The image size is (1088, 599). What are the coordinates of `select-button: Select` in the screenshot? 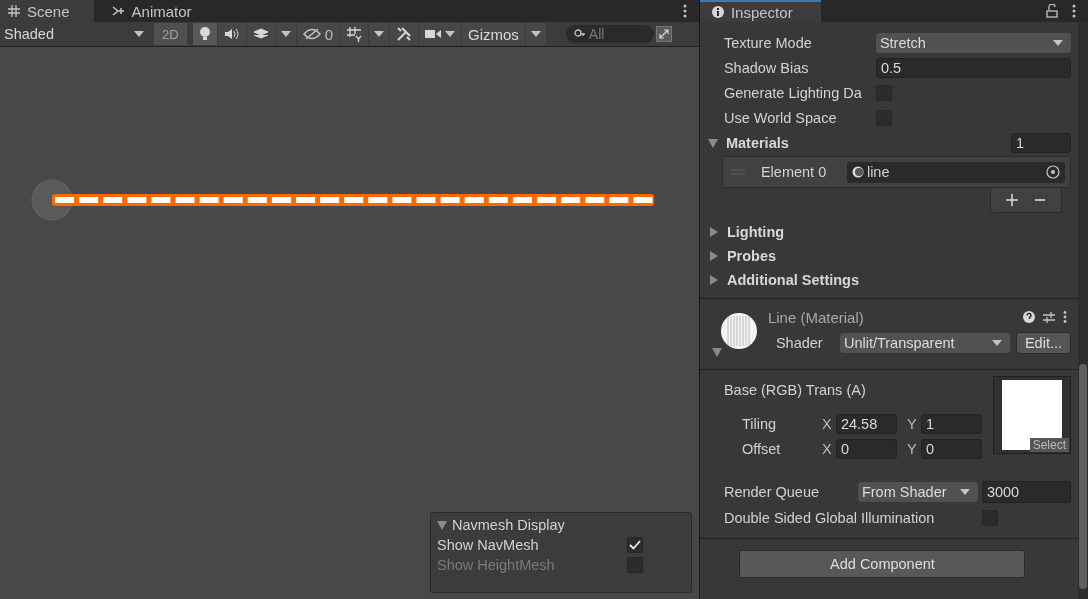 It's located at (1049, 445).